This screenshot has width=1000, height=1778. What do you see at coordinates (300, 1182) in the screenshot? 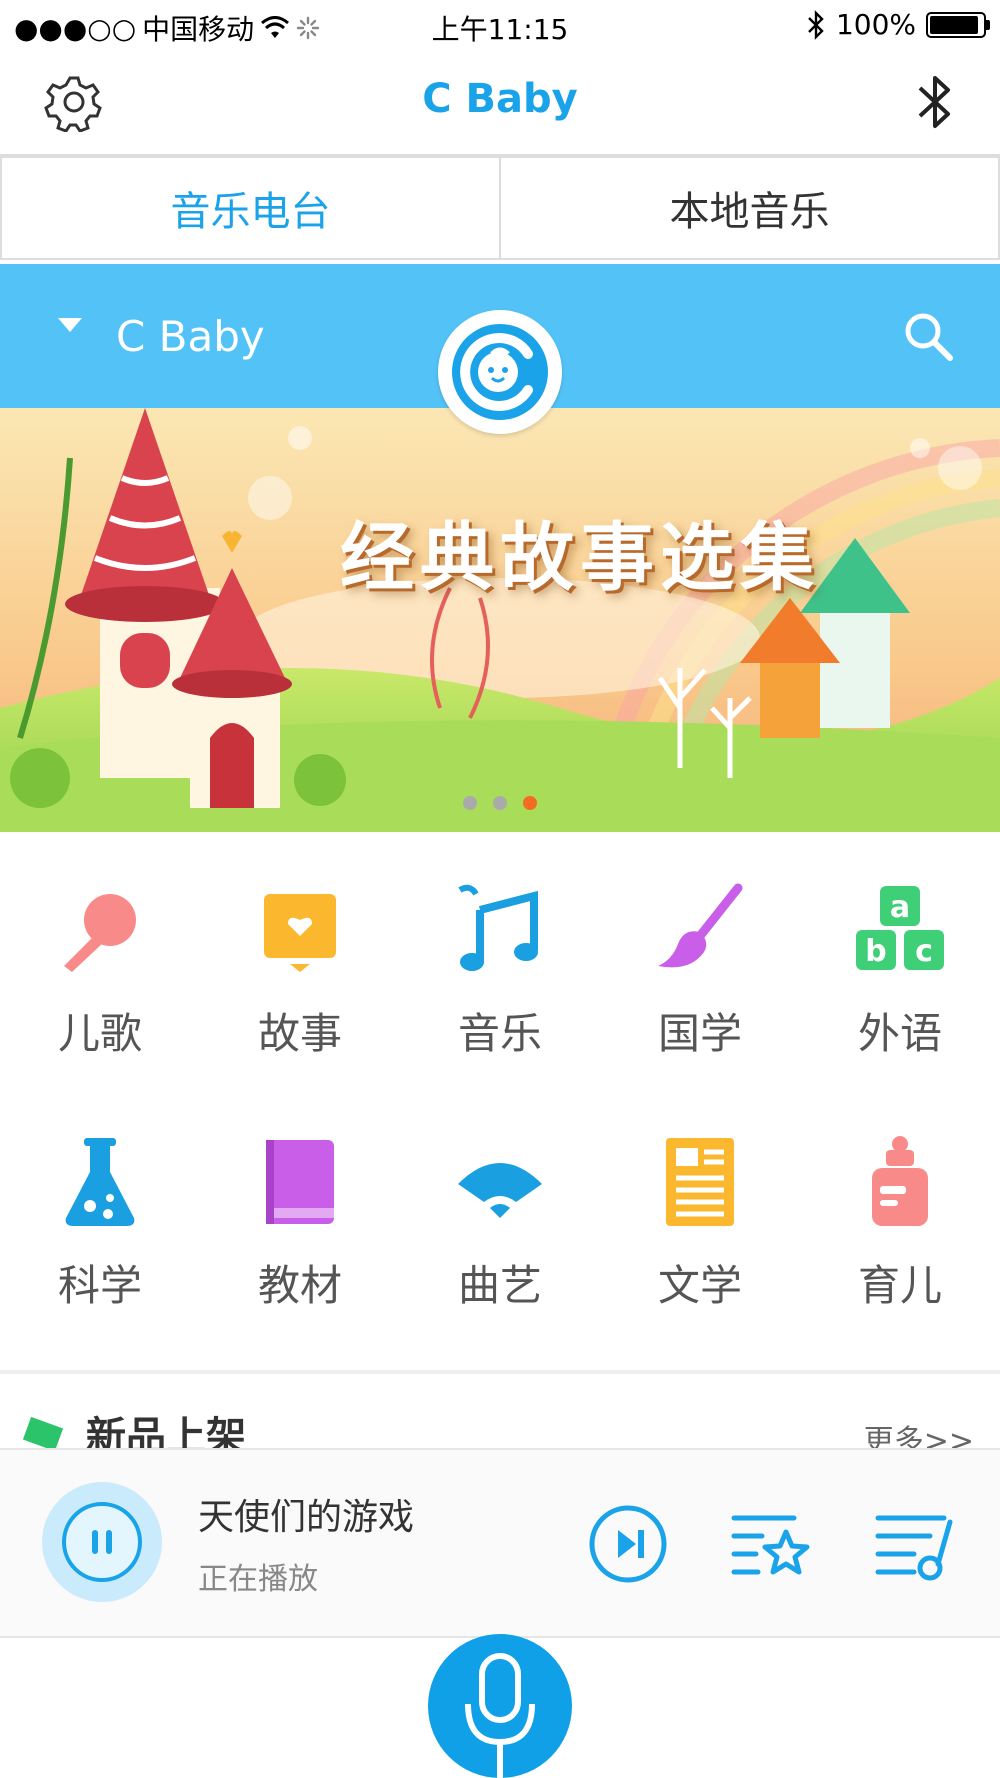
I see `textbook-icon` at bounding box center [300, 1182].